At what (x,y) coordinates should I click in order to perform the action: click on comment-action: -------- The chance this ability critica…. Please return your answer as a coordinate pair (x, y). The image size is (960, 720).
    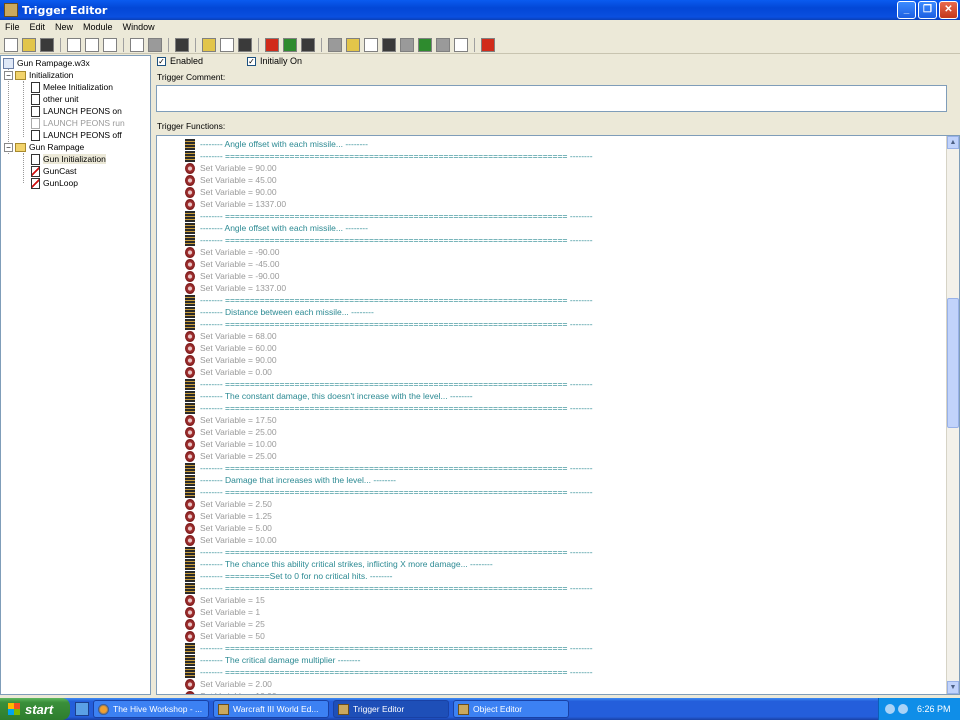
    Looking at the image, I should click on (339, 564).